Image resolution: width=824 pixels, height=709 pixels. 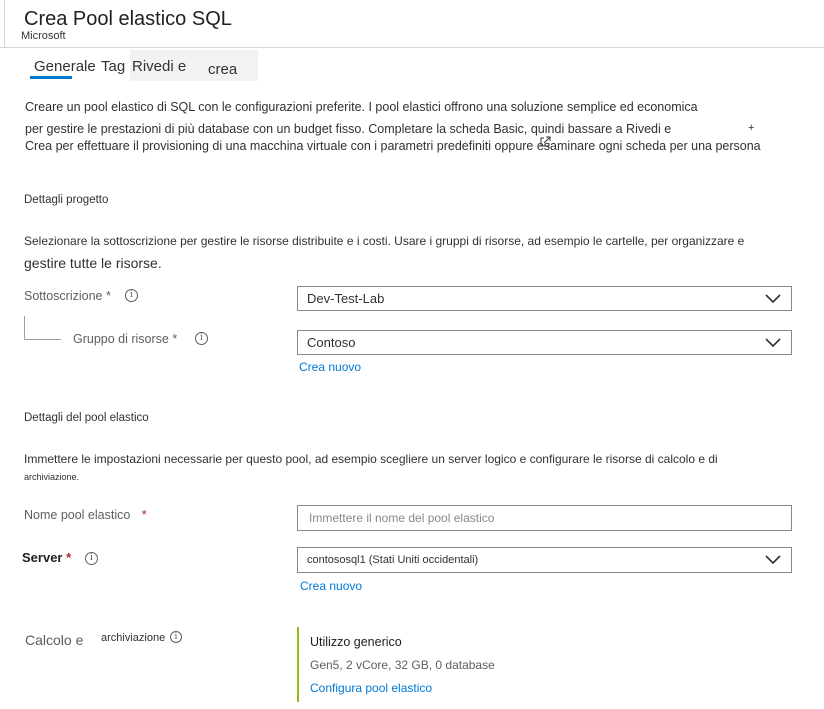 I want to click on tab-review-create: Rivedi e, so click(x=159, y=66).